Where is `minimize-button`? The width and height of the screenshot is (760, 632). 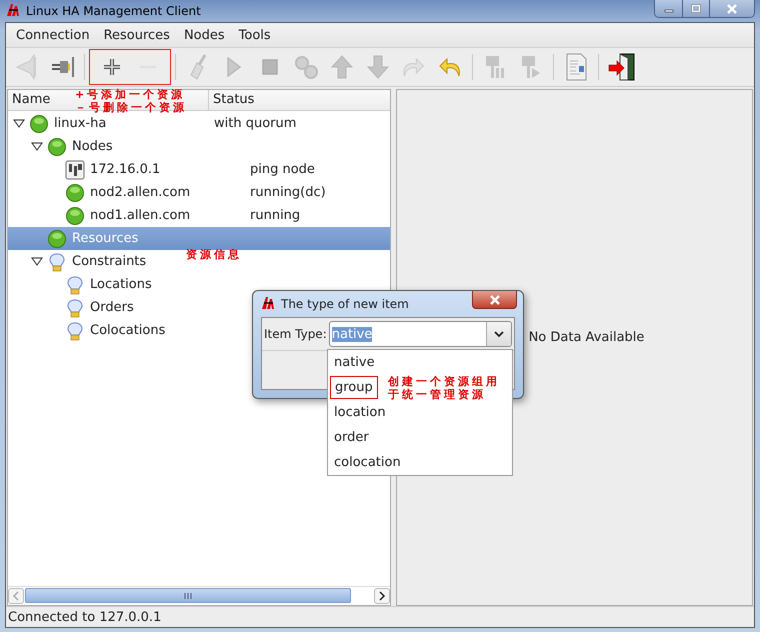 minimize-button is located at coordinates (668, 8).